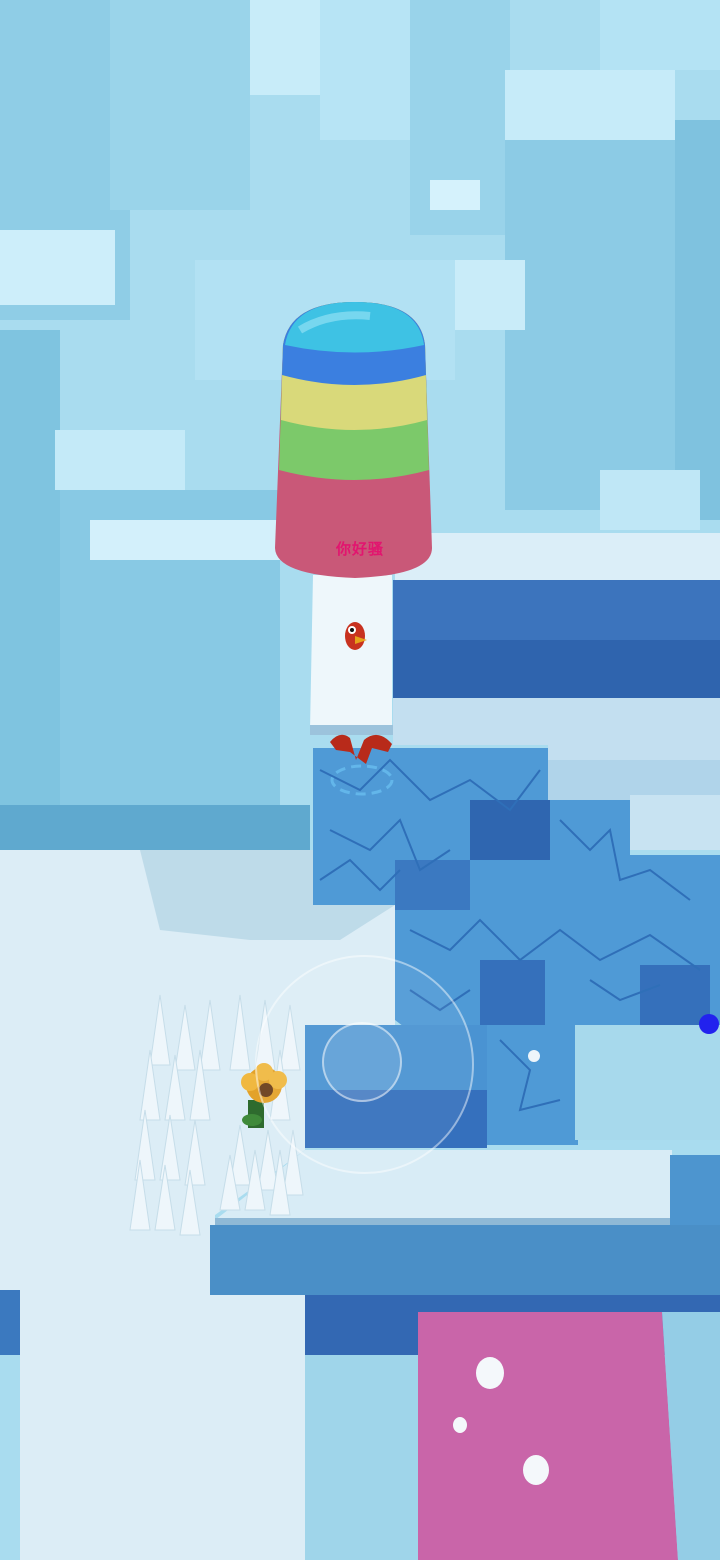  What do you see at coordinates (548, 1436) in the screenshot?
I see `pink-pad` at bounding box center [548, 1436].